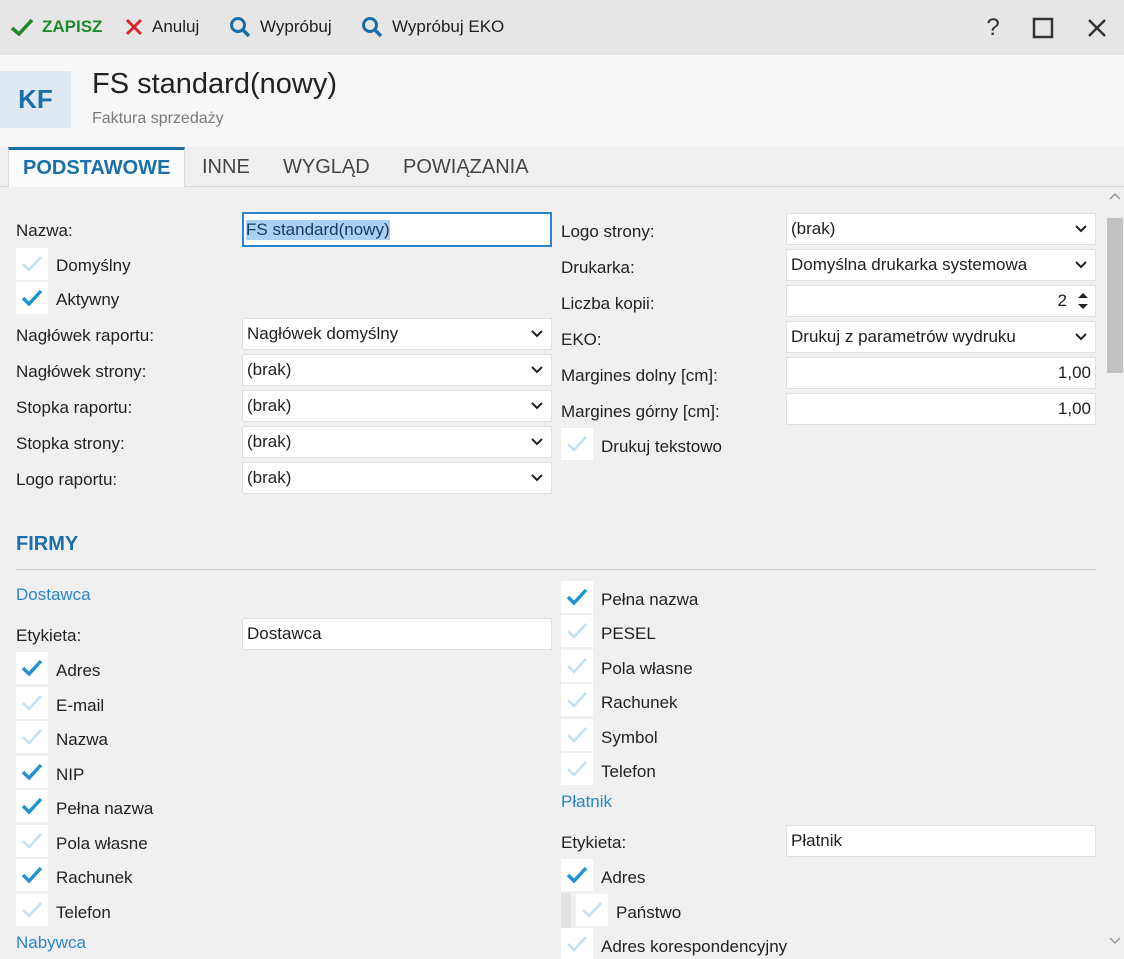 The image size is (1124, 959). I want to click on page-logo-select: (brak), so click(941, 229).